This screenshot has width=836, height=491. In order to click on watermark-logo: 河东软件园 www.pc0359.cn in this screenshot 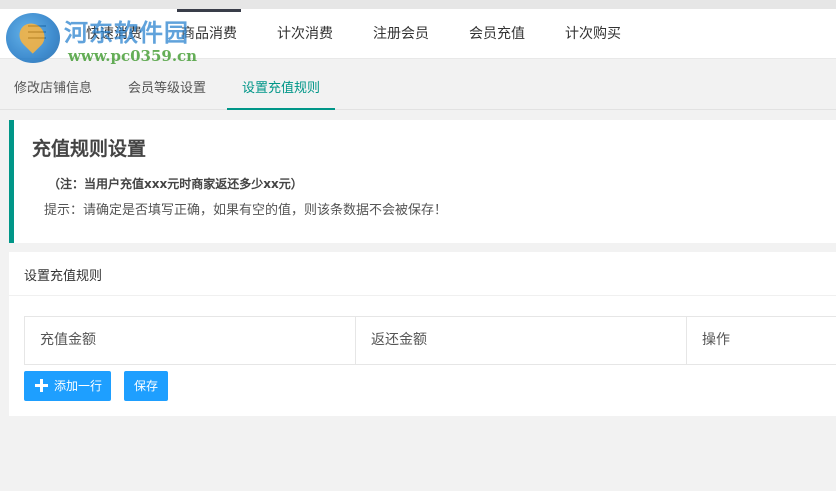, I will do `click(107, 39)`.